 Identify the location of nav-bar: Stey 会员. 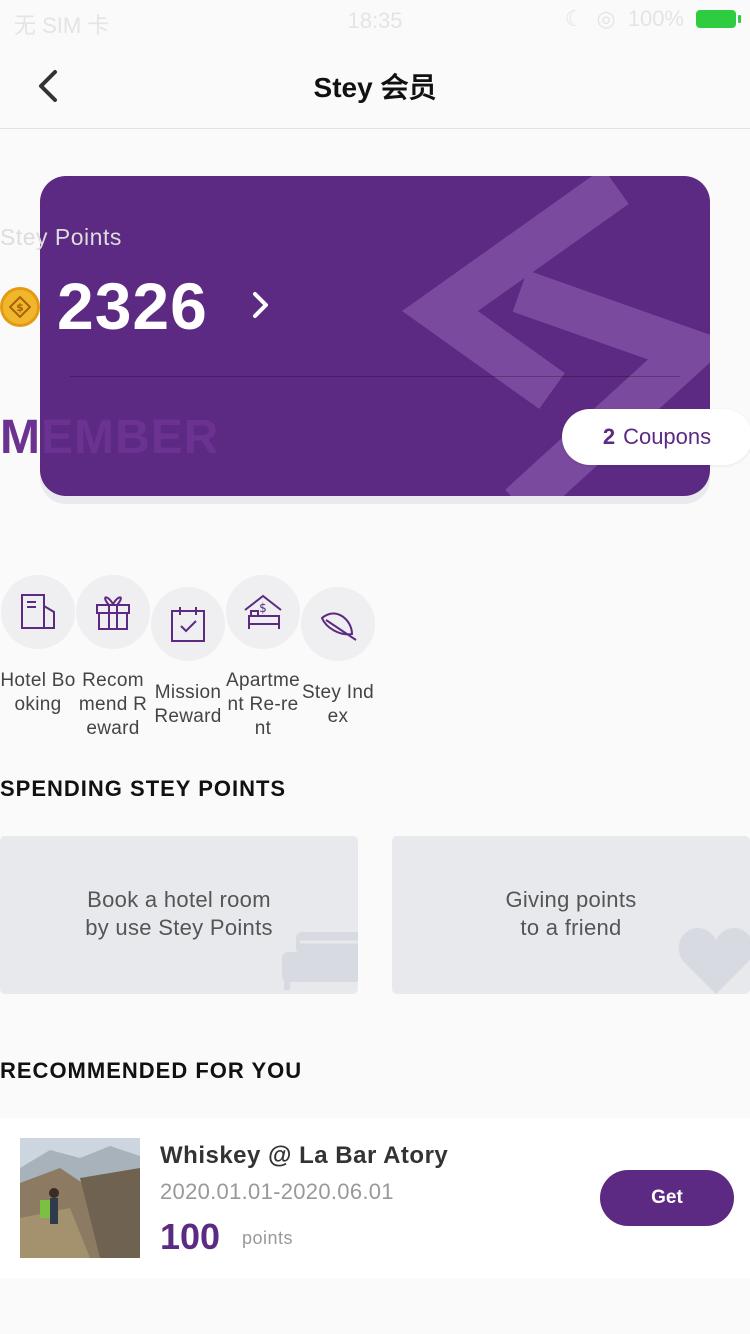
(375, 84).